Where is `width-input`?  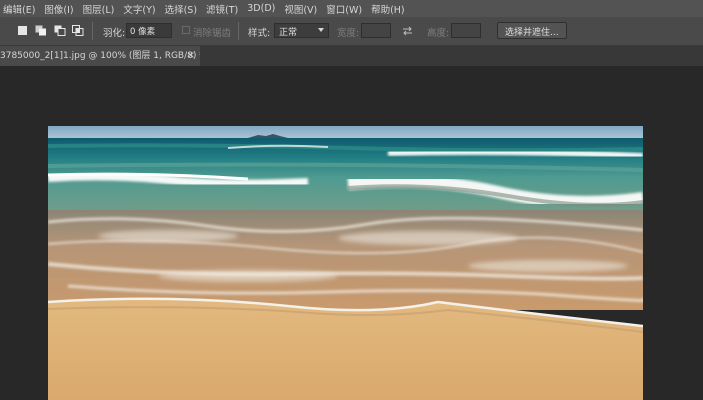
width-input is located at coordinates (376, 30).